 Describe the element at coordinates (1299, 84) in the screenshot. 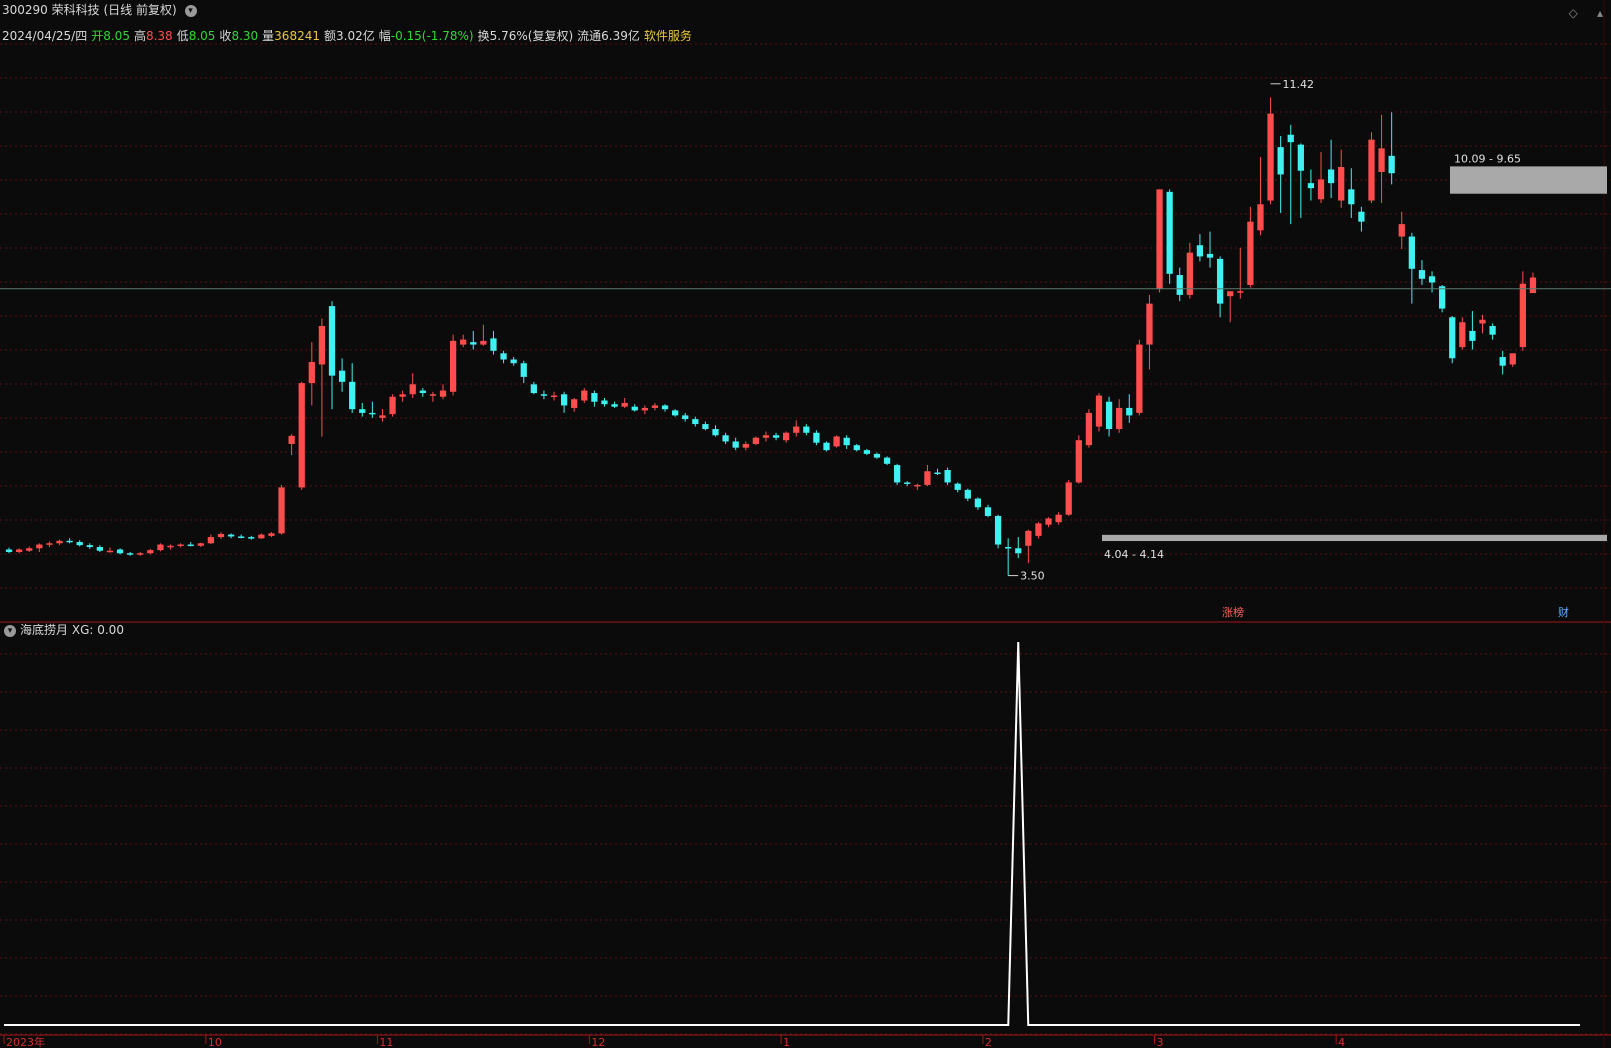

I see `high-label: 11.42` at that location.